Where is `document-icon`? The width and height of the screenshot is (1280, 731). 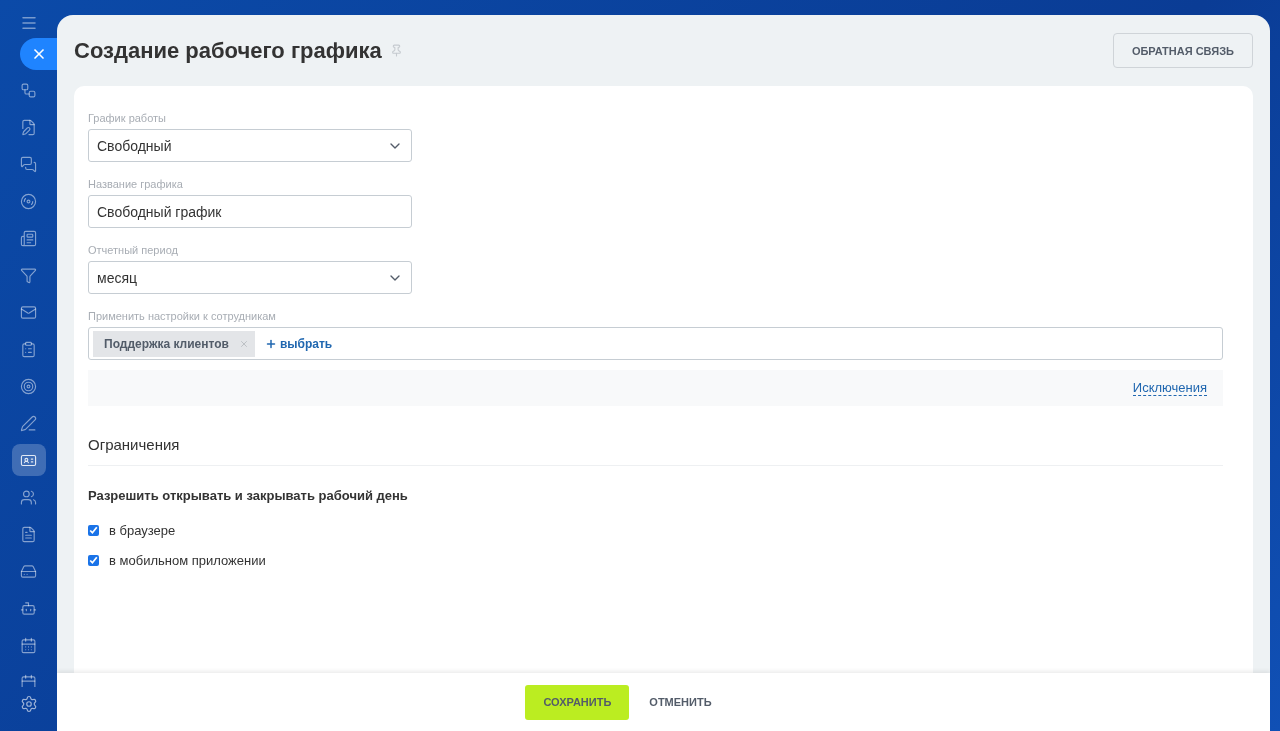
document-icon is located at coordinates (28, 534).